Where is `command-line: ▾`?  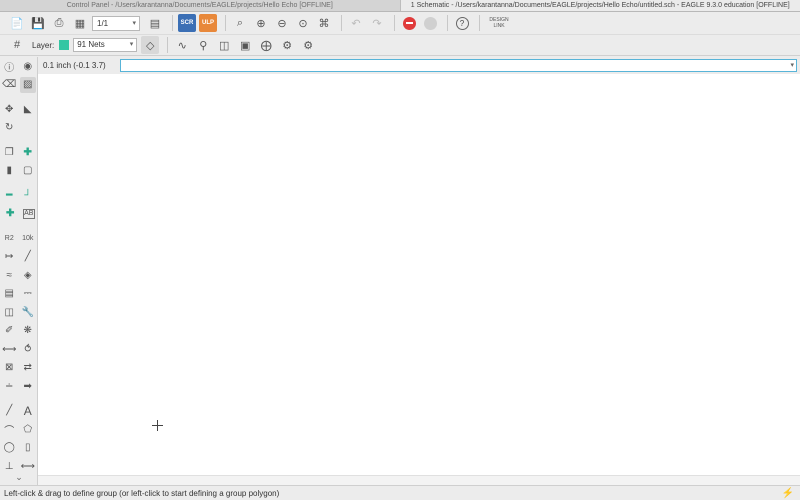
command-line: ▾ is located at coordinates (458, 65).